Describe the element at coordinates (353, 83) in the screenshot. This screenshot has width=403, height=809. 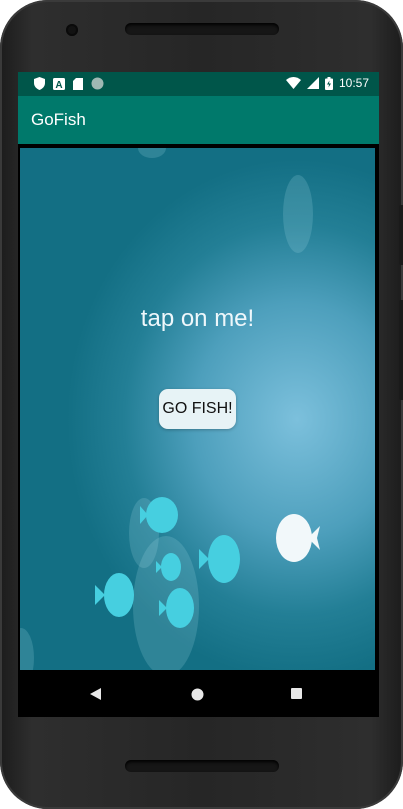
I see `clock: 10:57` at that location.